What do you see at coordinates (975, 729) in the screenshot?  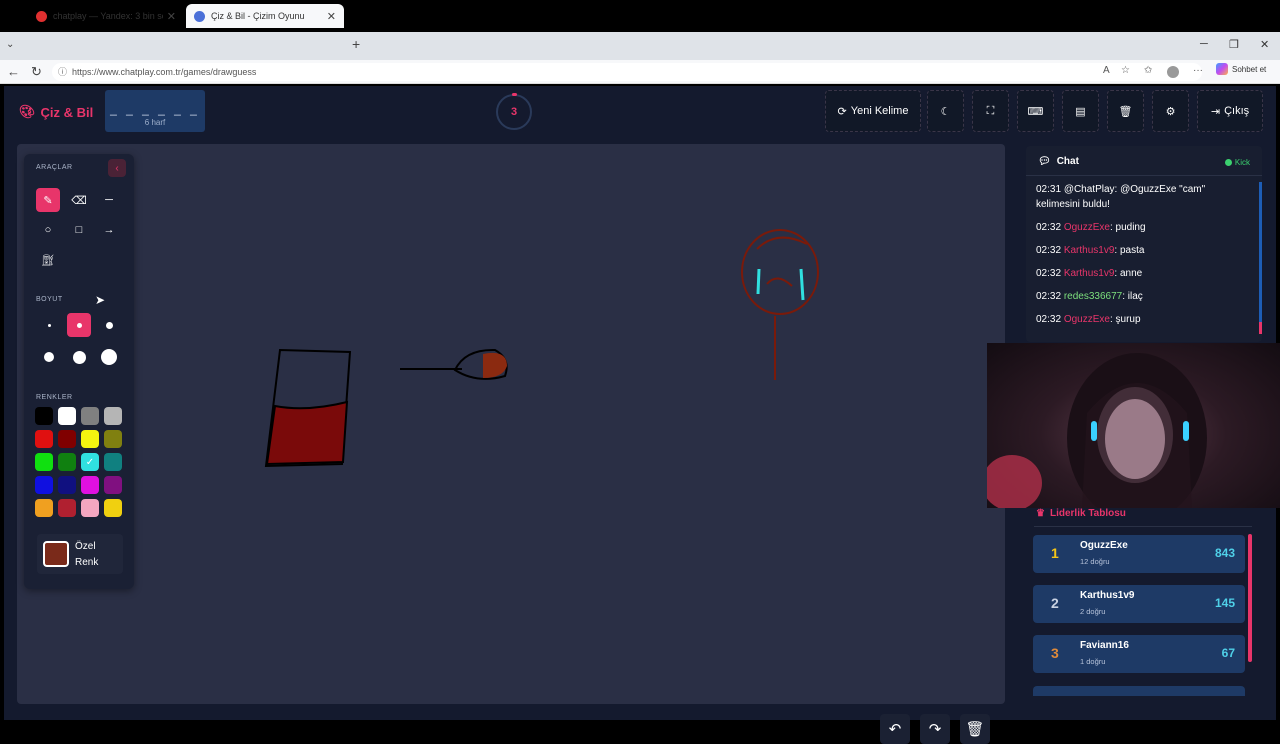 I see `clear-canvas-button: 🗑︎` at bounding box center [975, 729].